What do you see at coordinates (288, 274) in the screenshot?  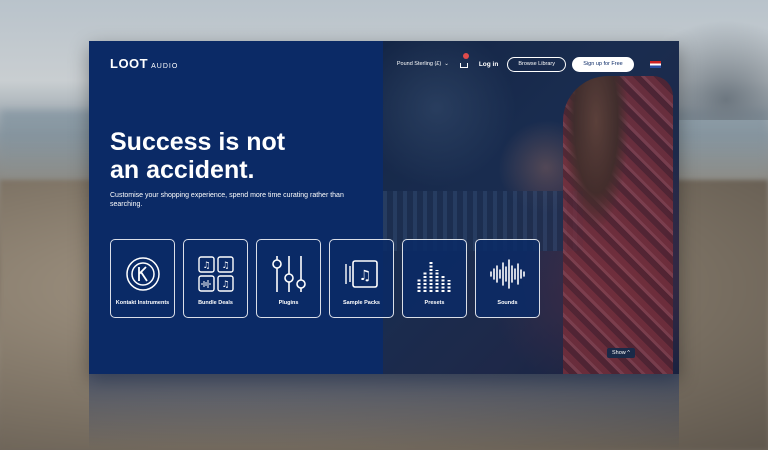 I see `sliders-icon` at bounding box center [288, 274].